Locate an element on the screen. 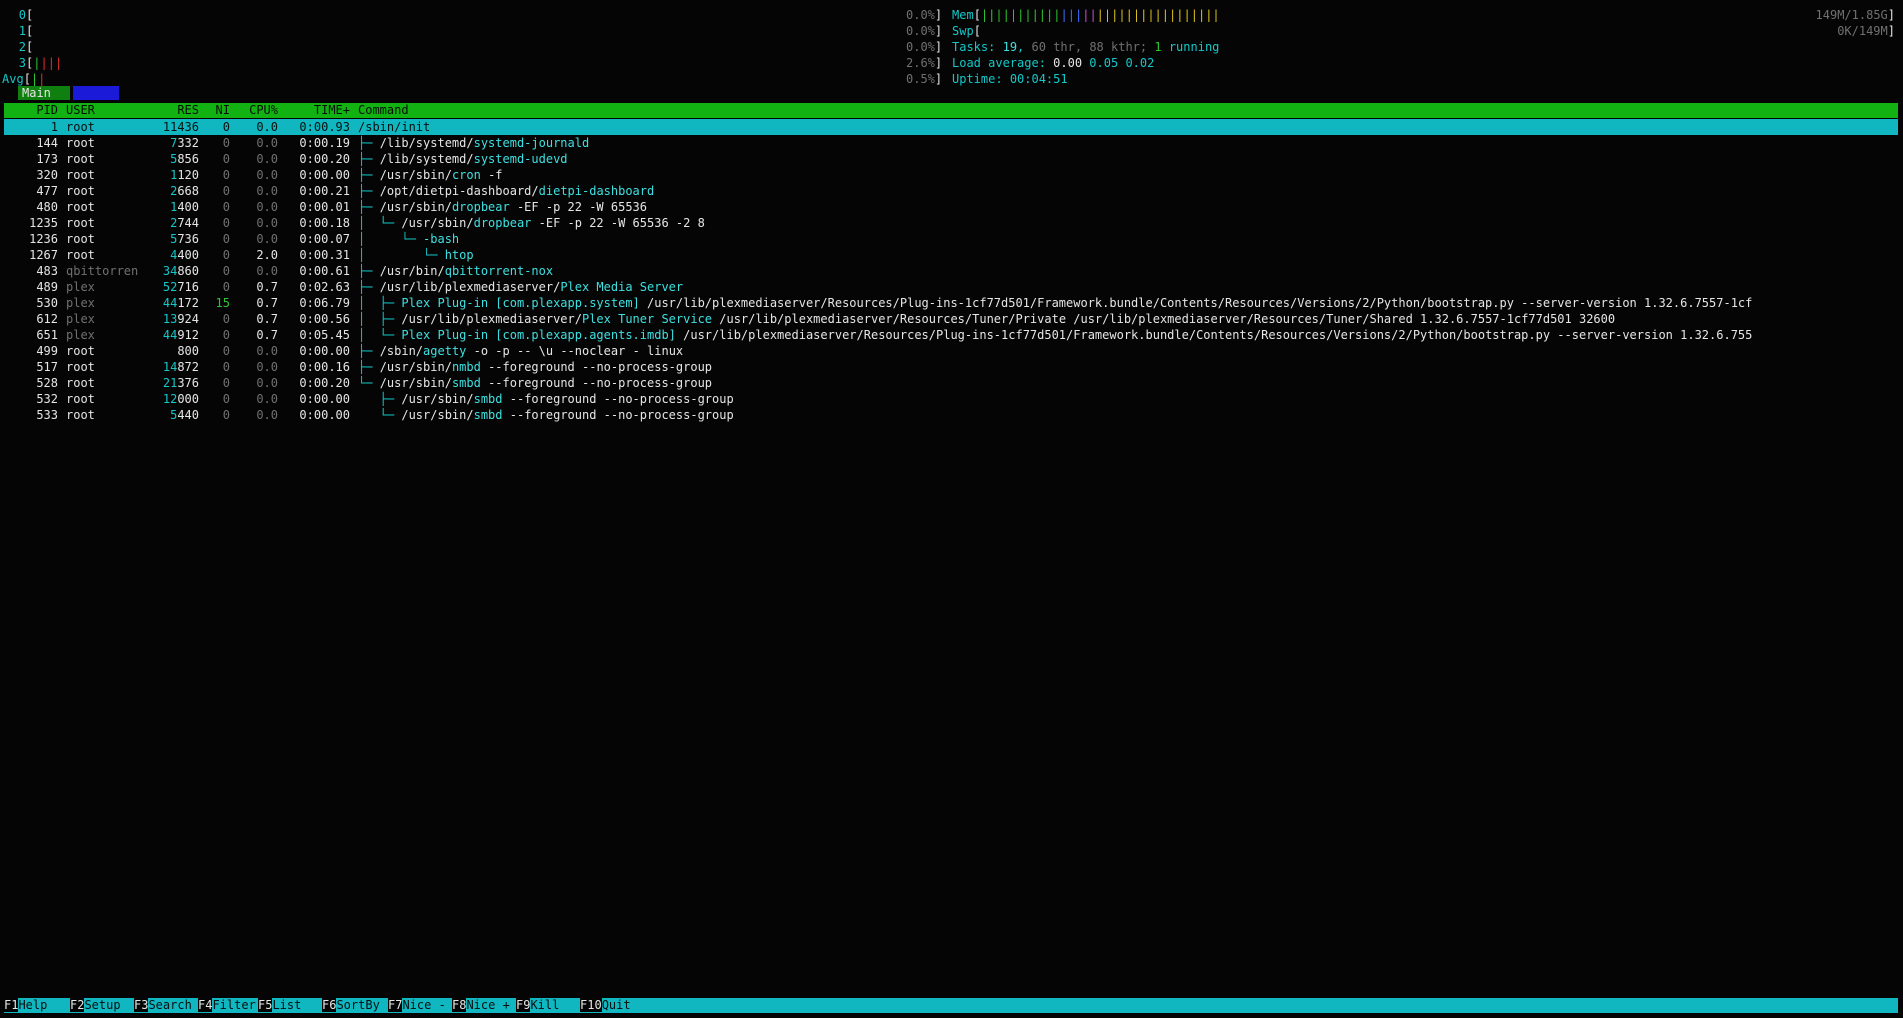 This screenshot has width=1903, height=1018. pid: 483 is located at coordinates (47, 271).